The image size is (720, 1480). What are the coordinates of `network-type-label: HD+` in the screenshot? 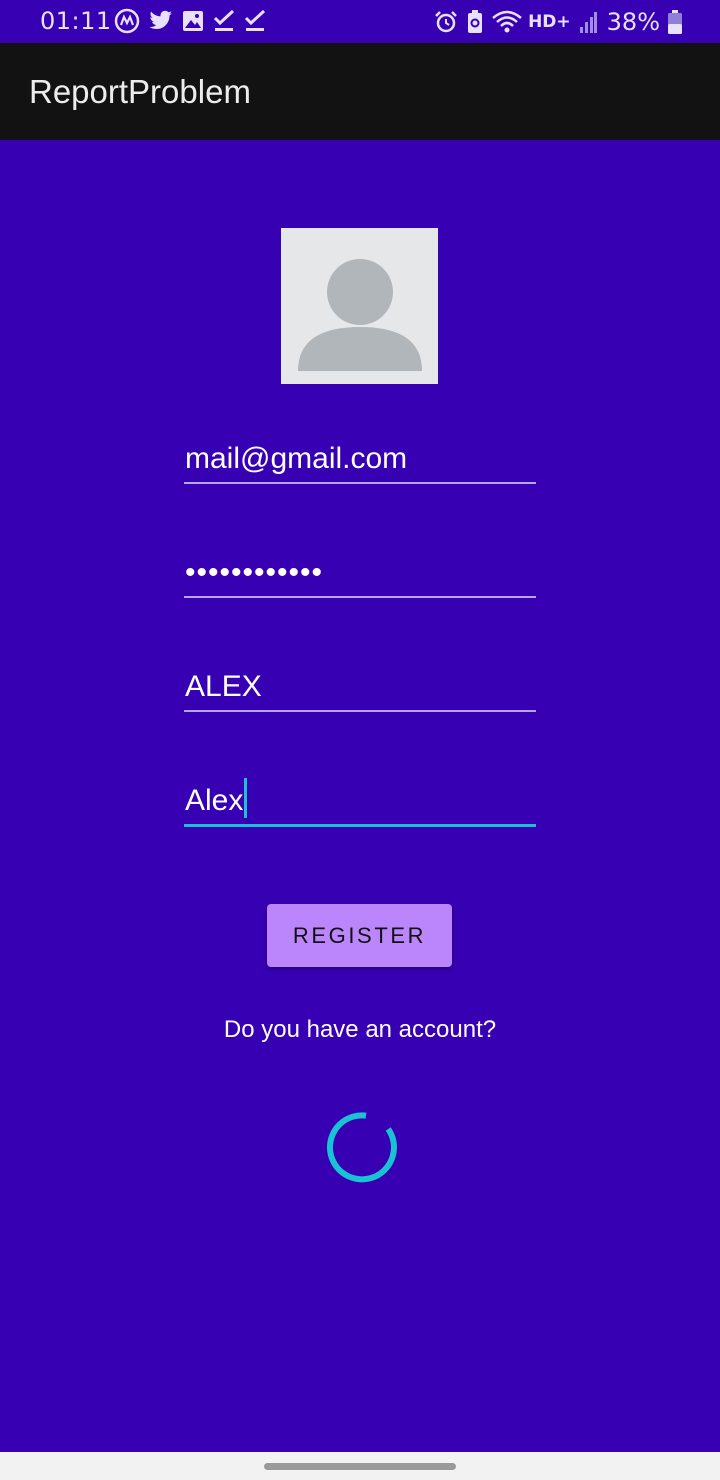 It's located at (549, 22).